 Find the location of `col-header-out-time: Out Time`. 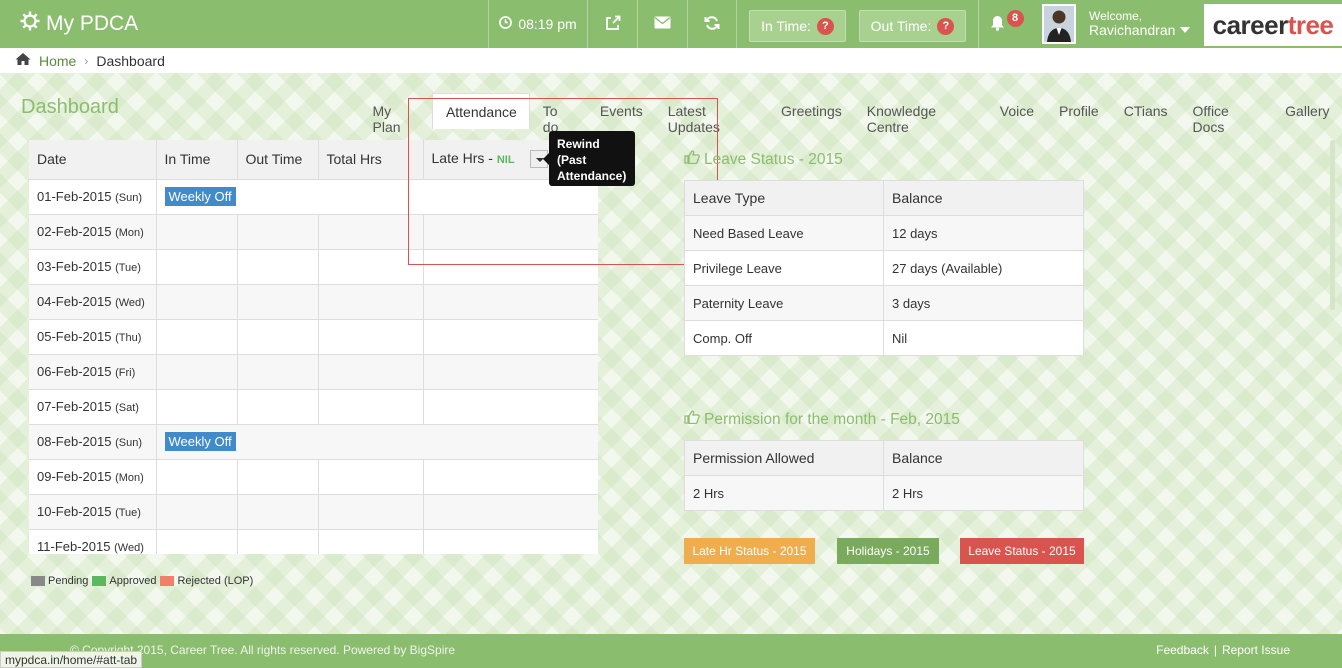

col-header-out-time: Out Time is located at coordinates (278, 160).